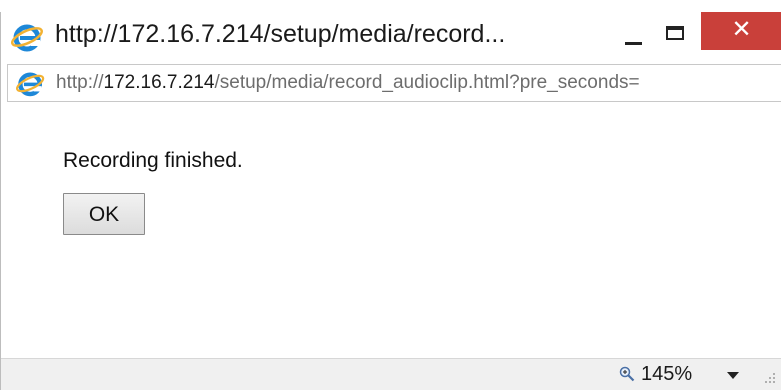  What do you see at coordinates (153, 160) in the screenshot?
I see `status-message: Recording finished.` at bounding box center [153, 160].